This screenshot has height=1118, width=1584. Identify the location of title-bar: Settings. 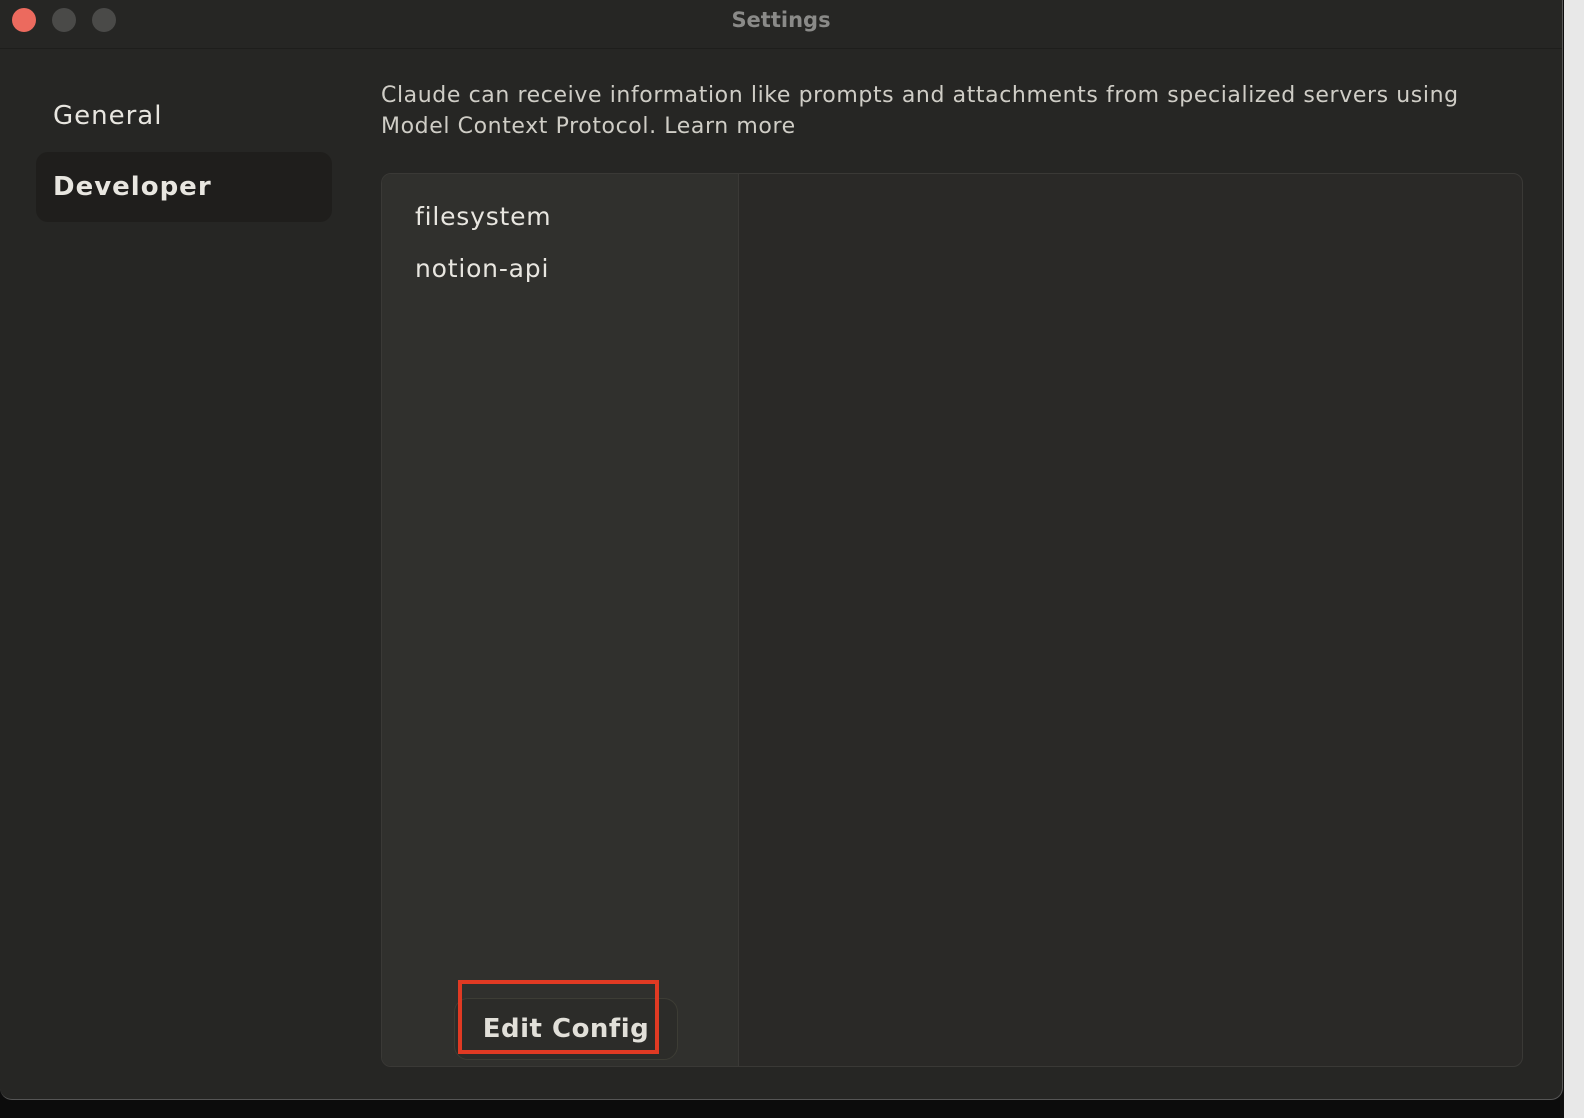
(781, 24).